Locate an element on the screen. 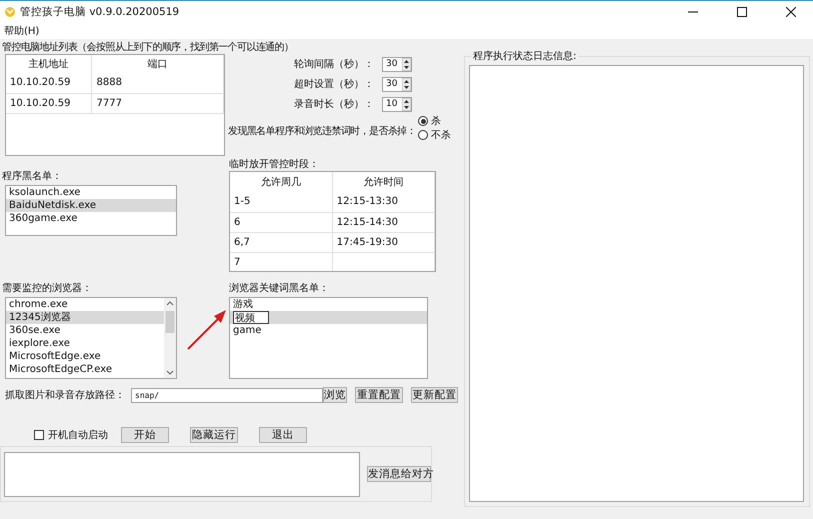 The height and width of the screenshot is (519, 813). setting-label: 超时设置（秒）： is located at coordinates (334, 84).